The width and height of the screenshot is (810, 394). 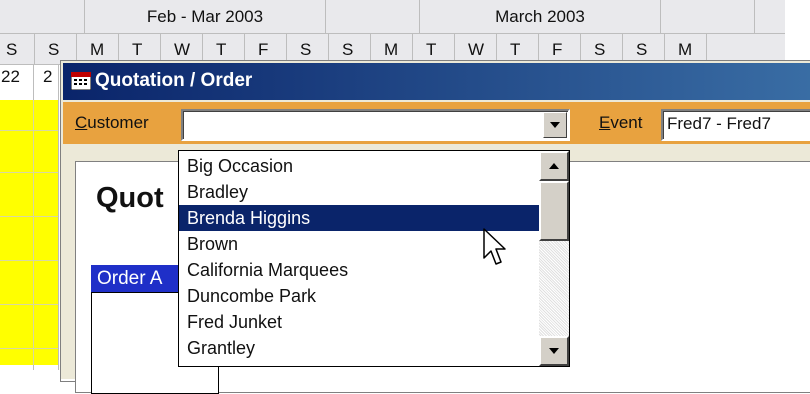 What do you see at coordinates (554, 258) in the screenshot?
I see `dropdown-scrollbar` at bounding box center [554, 258].